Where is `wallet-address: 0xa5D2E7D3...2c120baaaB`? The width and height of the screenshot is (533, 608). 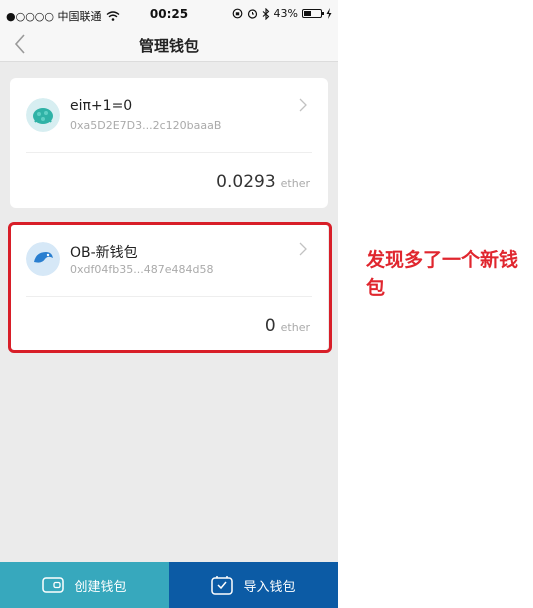 wallet-address: 0xa5D2E7D3...2c120baaaB is located at coordinates (146, 125).